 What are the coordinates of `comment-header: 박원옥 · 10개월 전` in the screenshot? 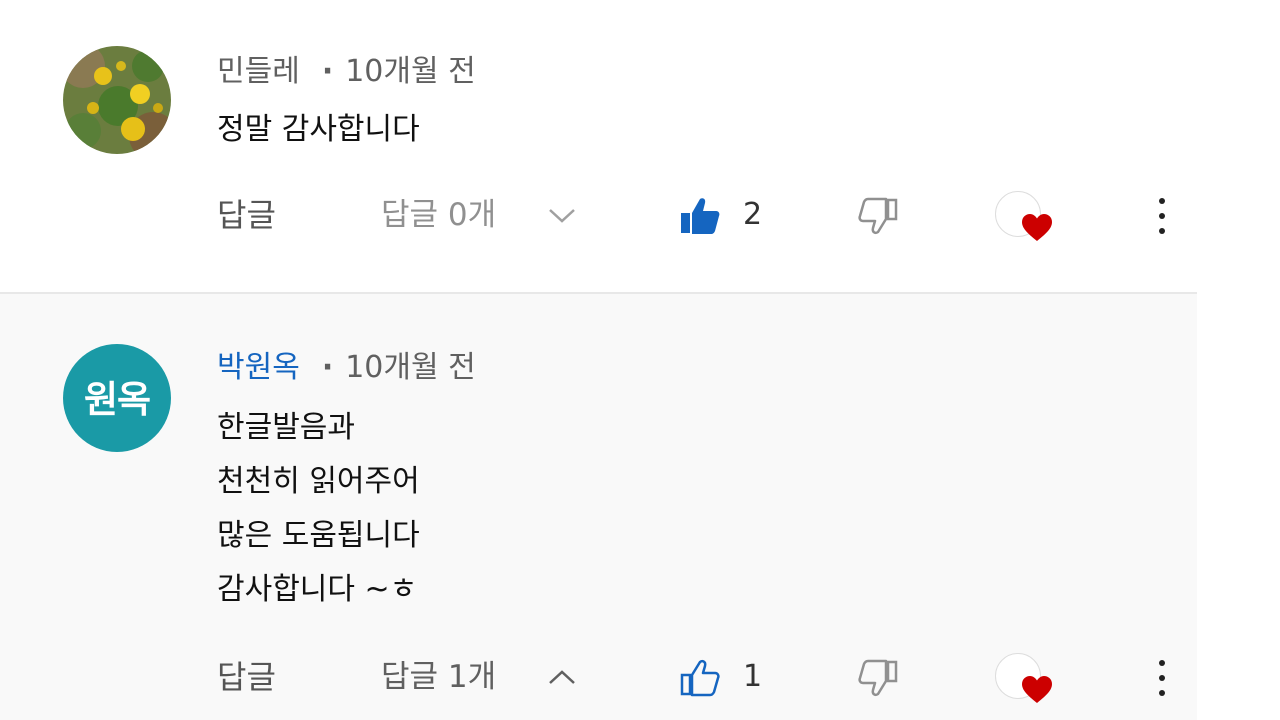 It's located at (346, 364).